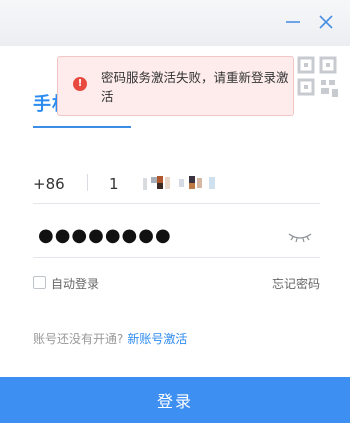 The image size is (350, 423). I want to click on phone-field: +86 1, so click(176, 183).